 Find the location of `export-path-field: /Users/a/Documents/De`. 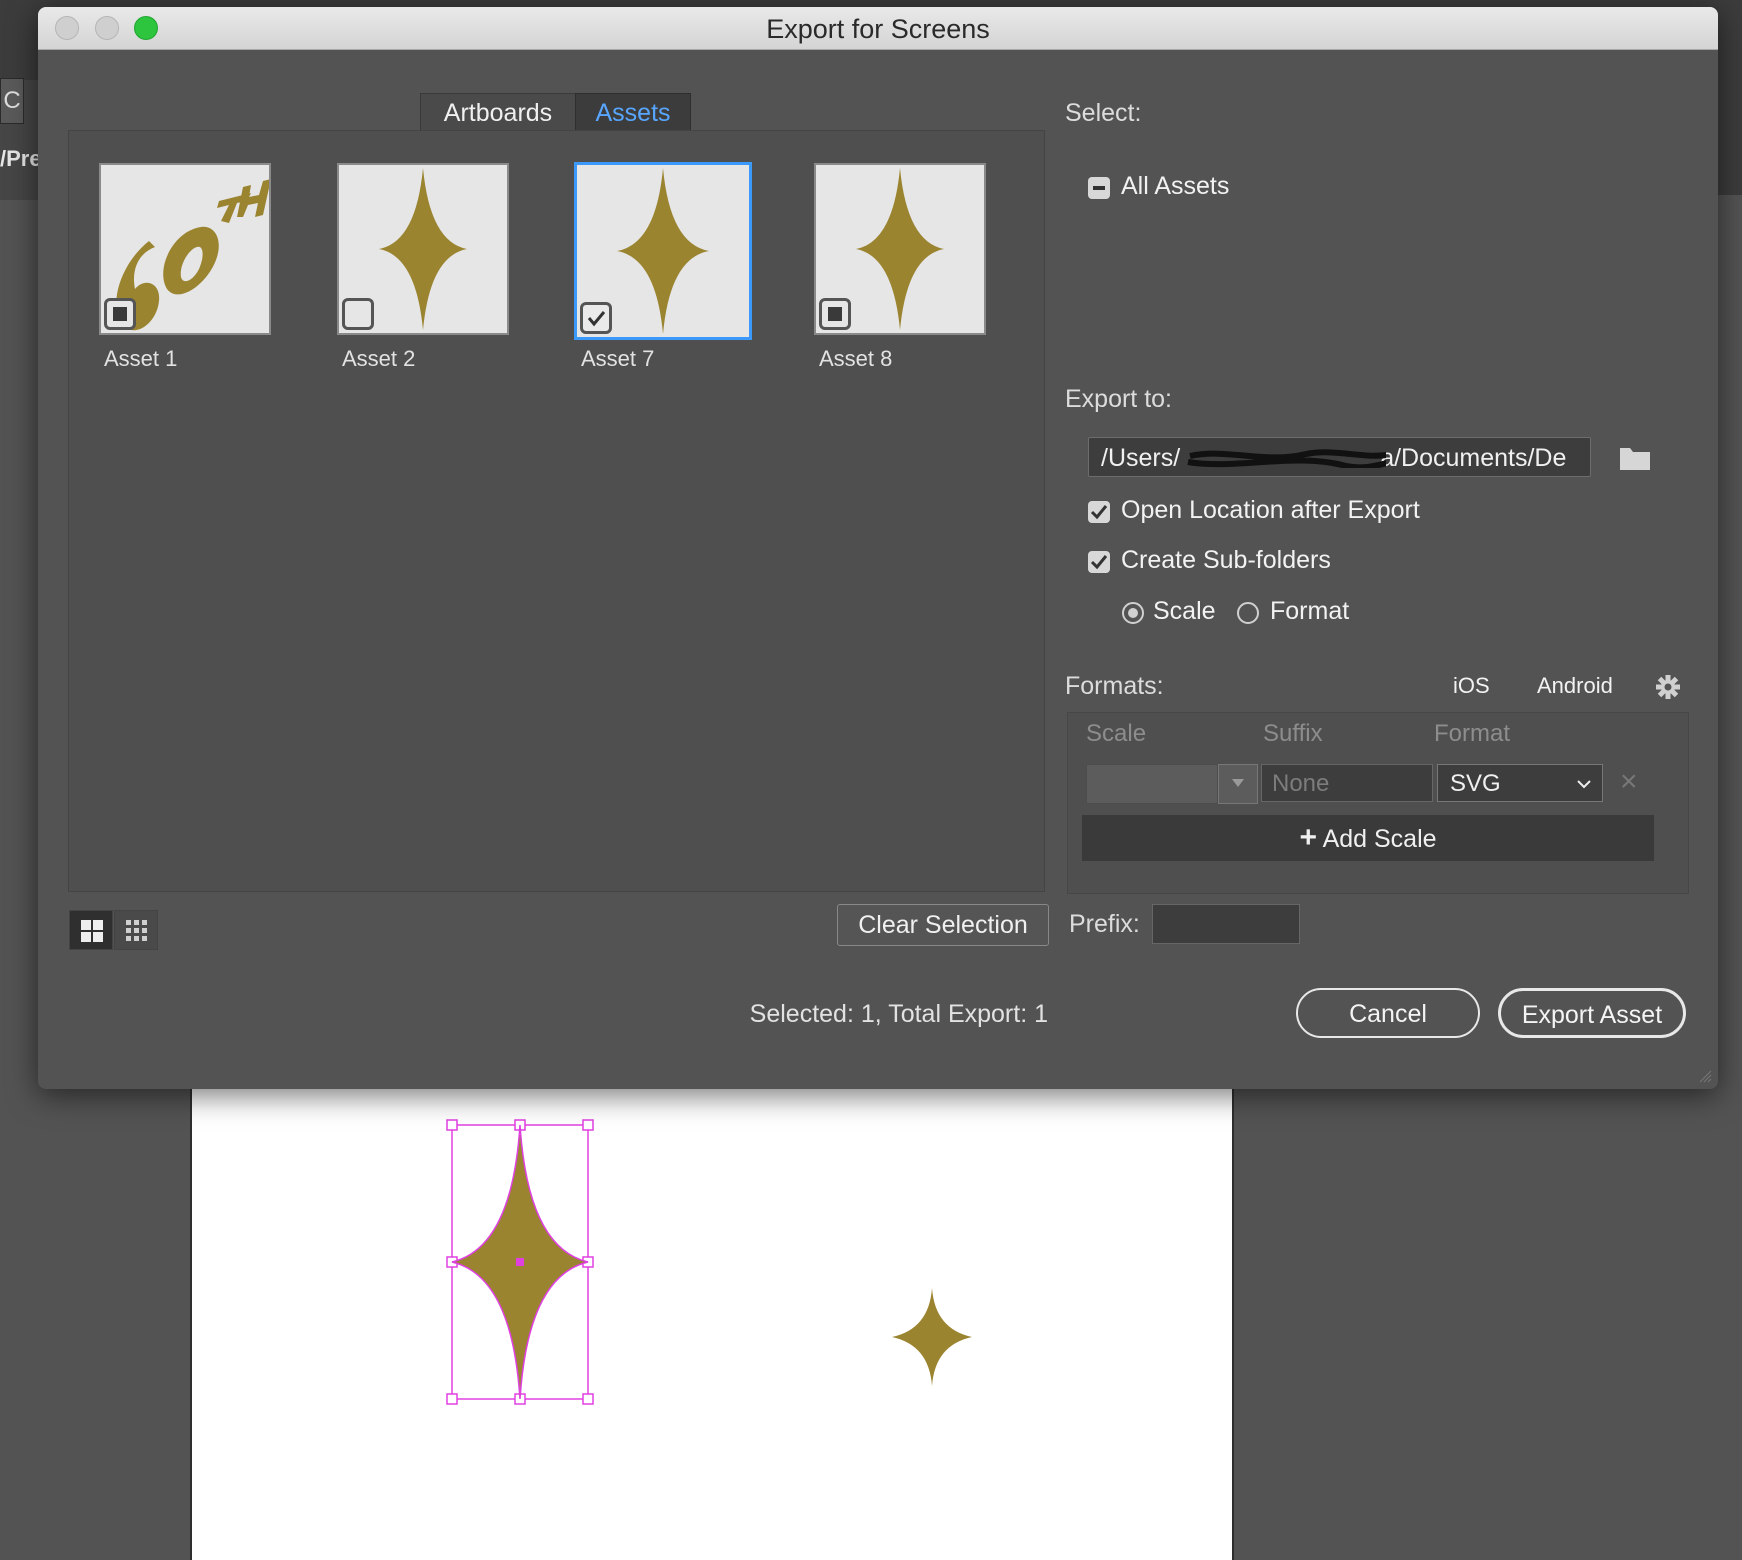

export-path-field: /Users/a/Documents/De is located at coordinates (1339, 457).